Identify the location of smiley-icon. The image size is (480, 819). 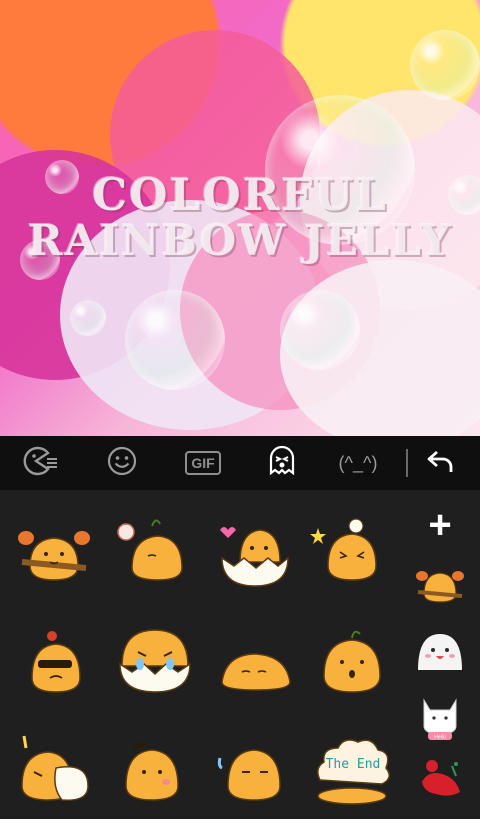
(122, 463).